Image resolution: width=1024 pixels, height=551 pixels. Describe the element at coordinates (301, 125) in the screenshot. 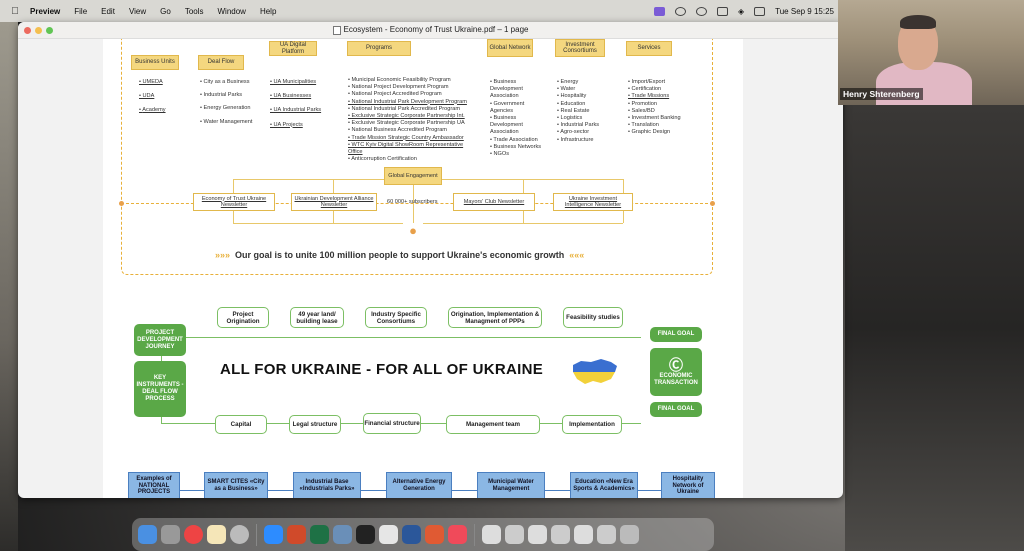

I see `network-list-item: UA Projects` at that location.